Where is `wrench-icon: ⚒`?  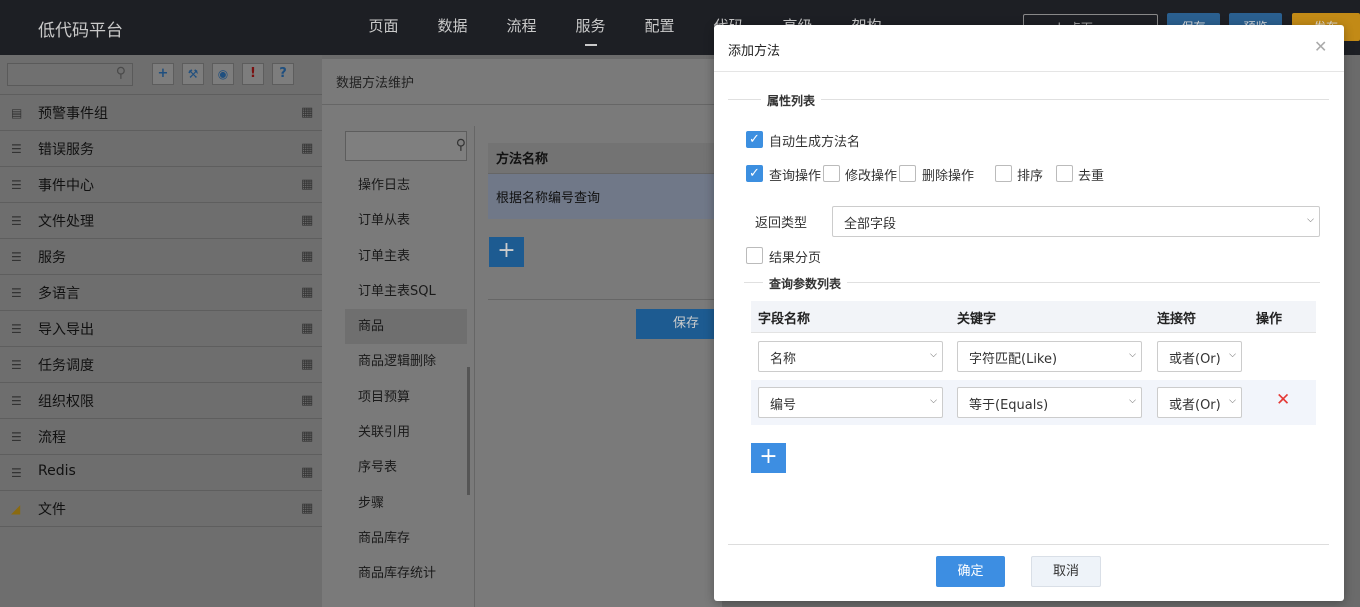 wrench-icon: ⚒ is located at coordinates (193, 74).